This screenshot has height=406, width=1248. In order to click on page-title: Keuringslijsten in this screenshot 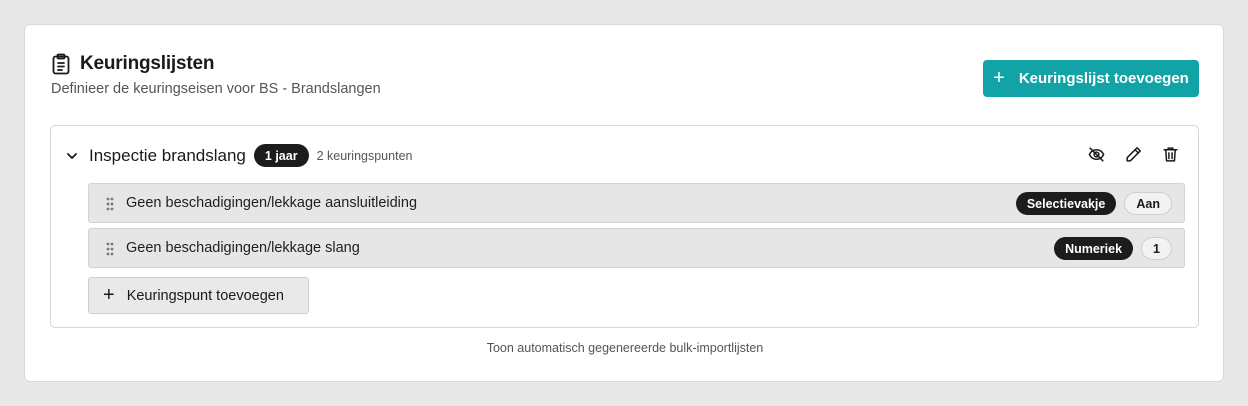, I will do `click(147, 63)`.